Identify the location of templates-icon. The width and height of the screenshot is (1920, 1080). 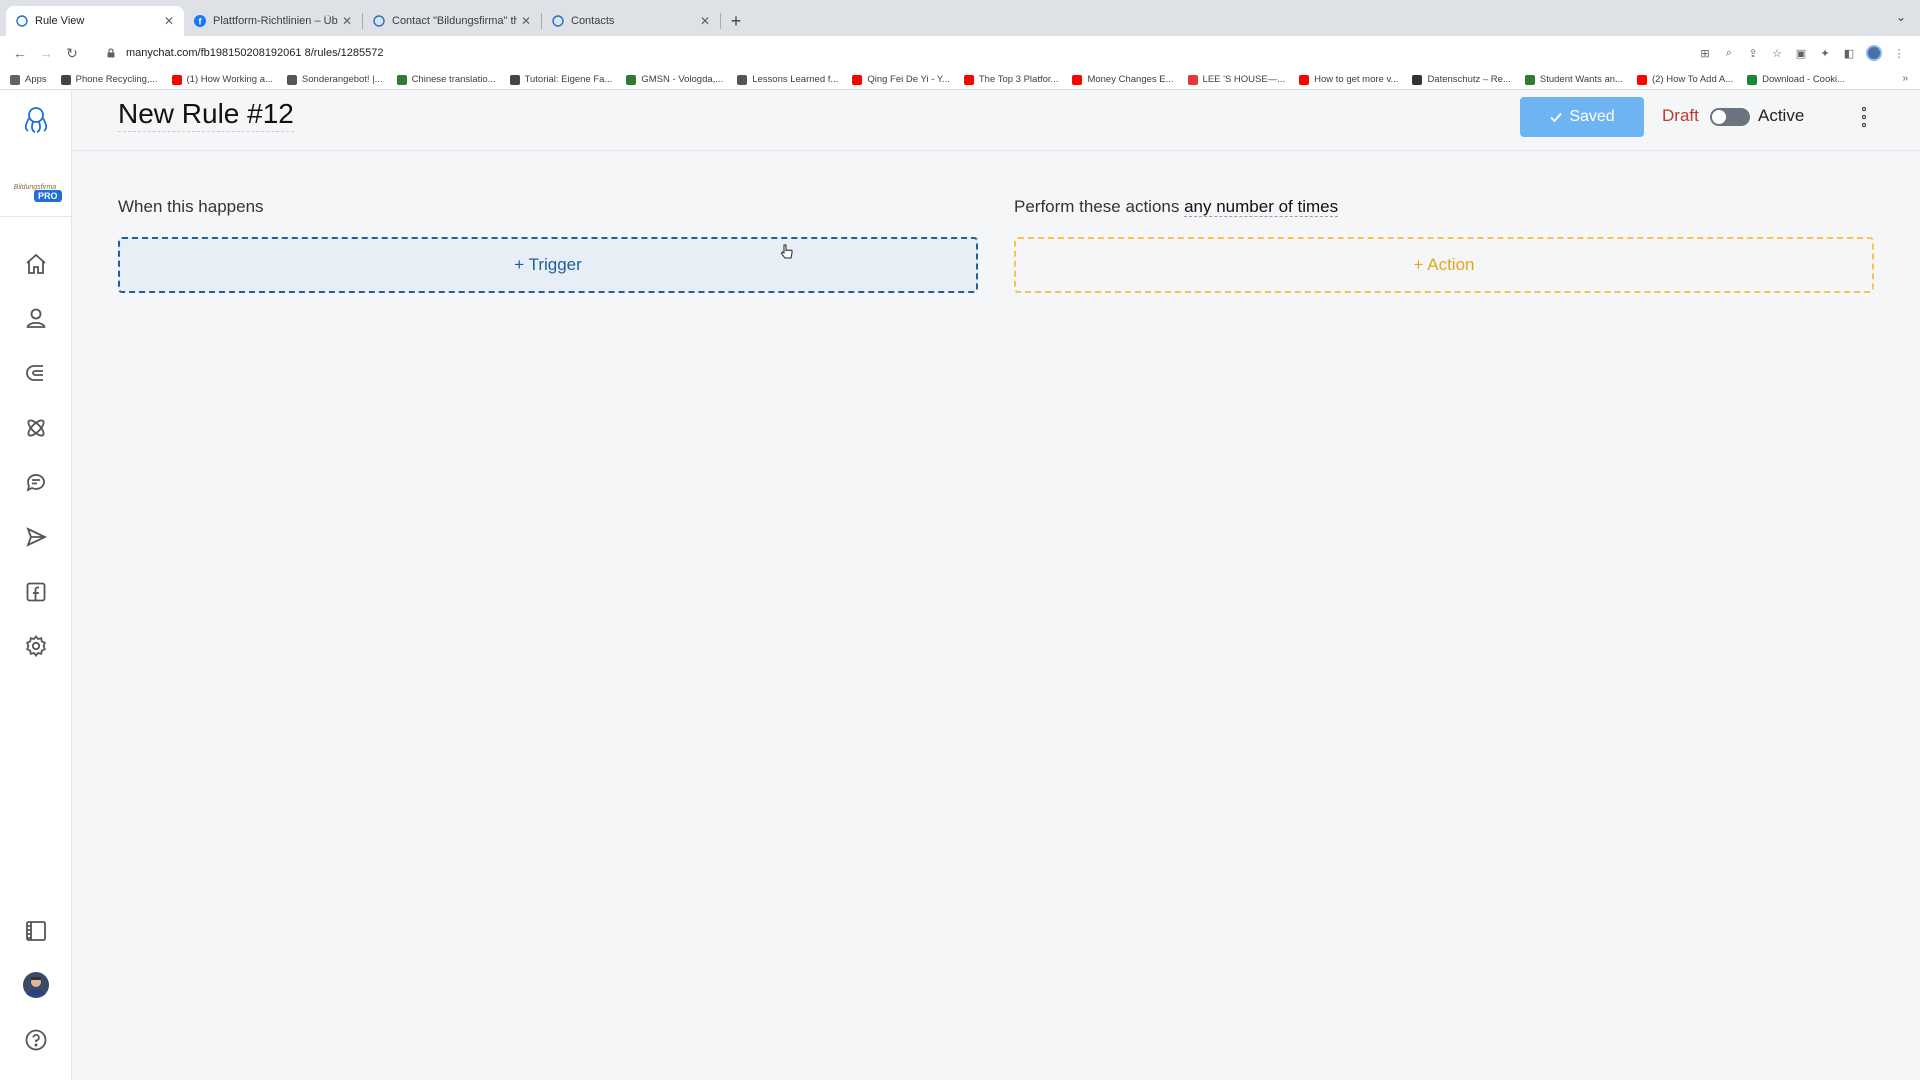
(36, 931).